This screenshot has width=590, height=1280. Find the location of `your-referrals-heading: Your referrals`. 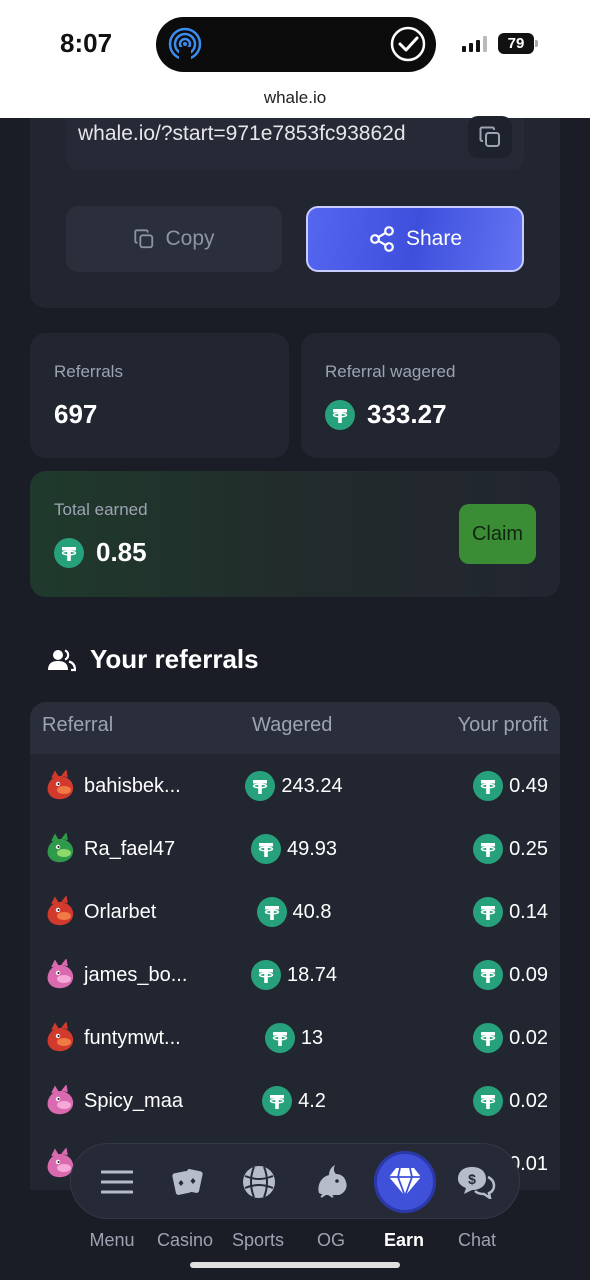

your-referrals-heading: Your referrals is located at coordinates (153, 659).